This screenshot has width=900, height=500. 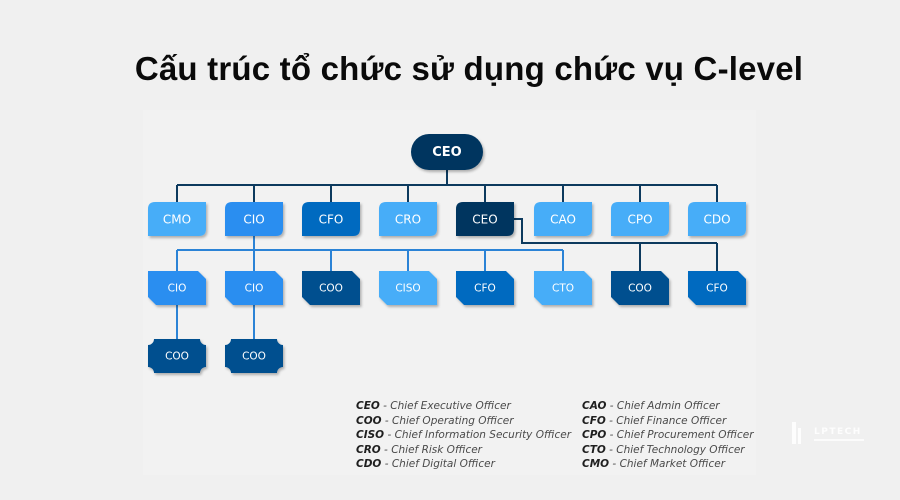 What do you see at coordinates (838, 432) in the screenshot?
I see `logo-text: LPTECH` at bounding box center [838, 432].